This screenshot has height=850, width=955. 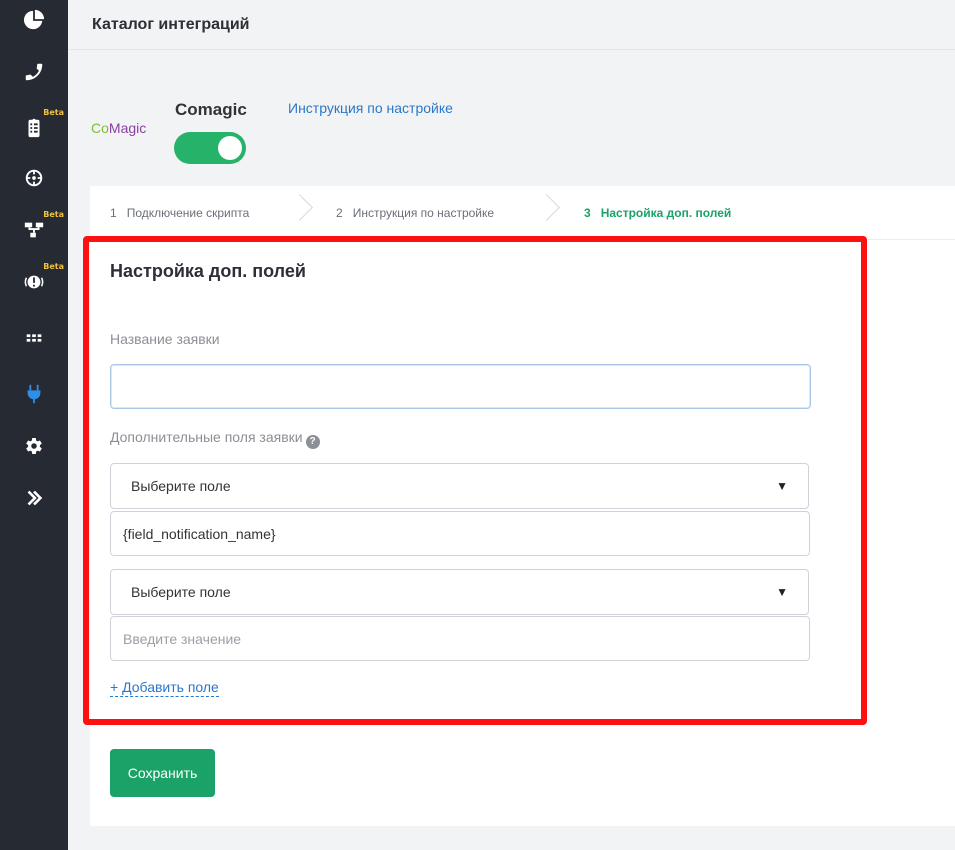 What do you see at coordinates (181, 486) in the screenshot?
I see `field-select-1-value: Выберите поле` at bounding box center [181, 486].